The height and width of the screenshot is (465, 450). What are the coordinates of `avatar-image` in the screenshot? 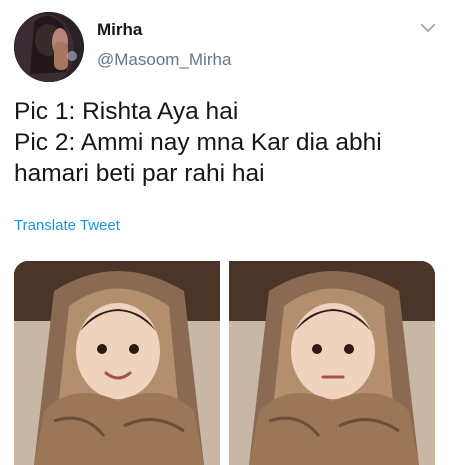 It's located at (49, 47).